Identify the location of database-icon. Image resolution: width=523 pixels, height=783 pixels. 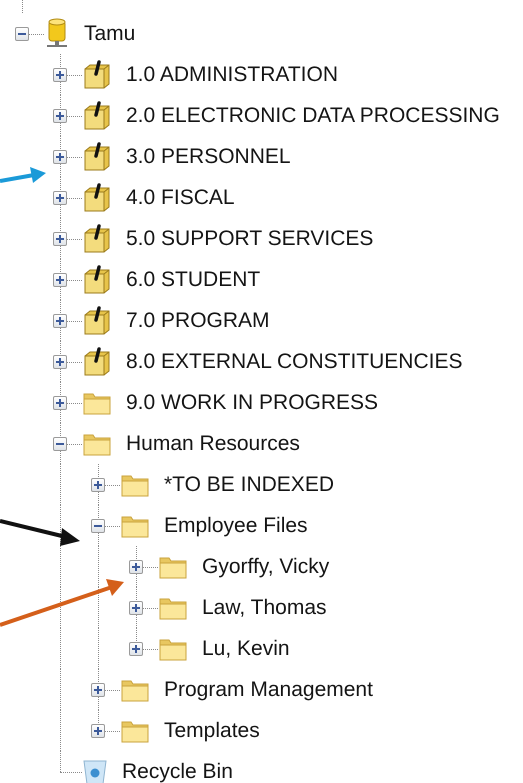
(57, 34).